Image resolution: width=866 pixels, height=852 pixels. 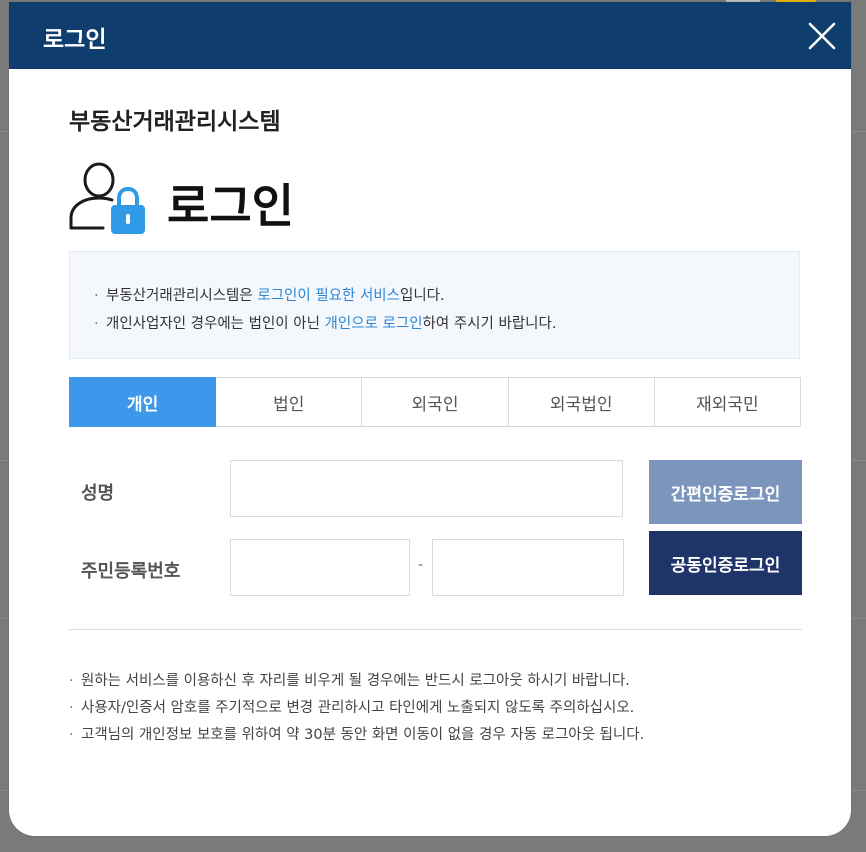 I want to click on close-icon, so click(x=822, y=36).